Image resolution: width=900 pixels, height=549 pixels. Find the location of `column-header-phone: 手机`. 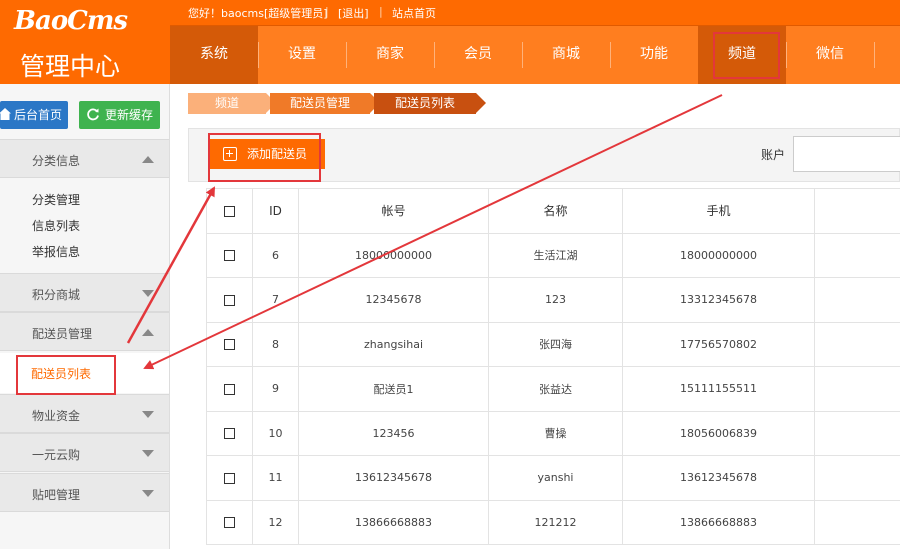

column-header-phone: 手机 is located at coordinates (718, 211).